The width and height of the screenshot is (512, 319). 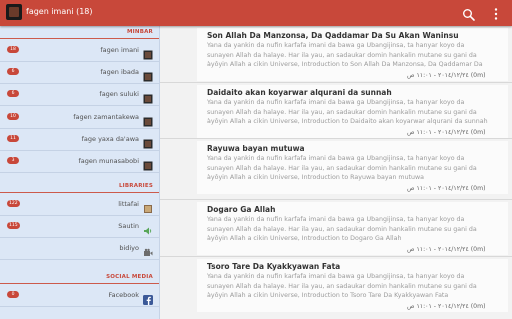 I want to click on sidebar-item-fage-yaxa-da-awa: 11 fage yaxa da'awa, so click(x=79, y=140).